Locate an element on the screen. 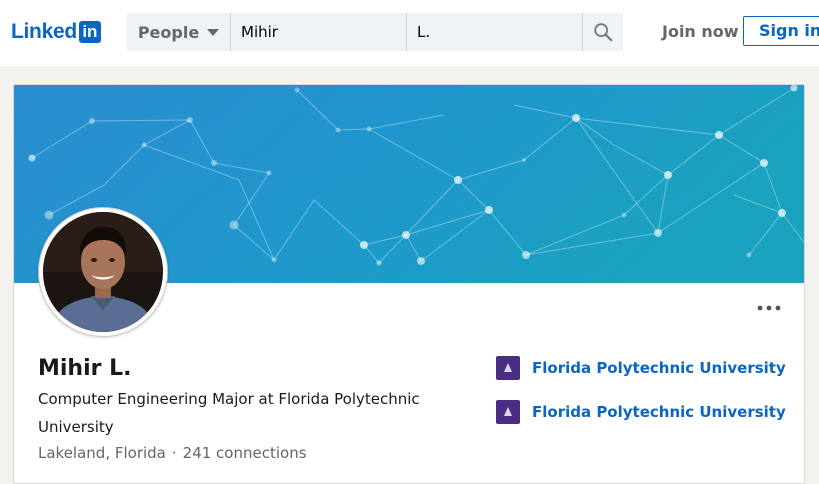 Image resolution: width=819 pixels, height=484 pixels. profile-photo is located at coordinates (103, 272).